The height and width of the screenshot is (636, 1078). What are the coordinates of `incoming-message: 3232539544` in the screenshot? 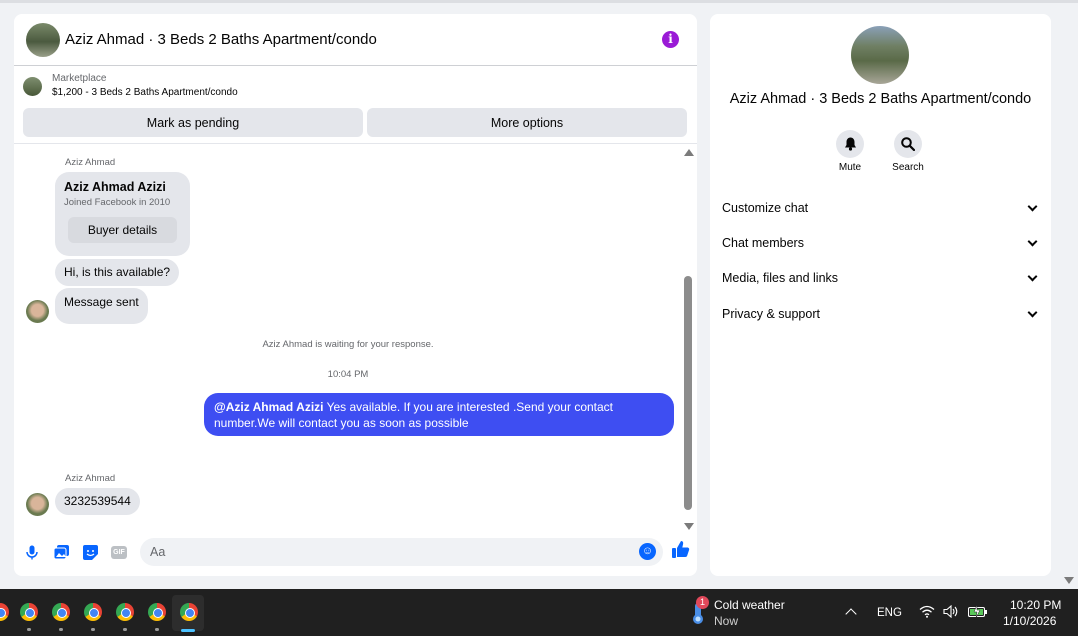 It's located at (97, 501).